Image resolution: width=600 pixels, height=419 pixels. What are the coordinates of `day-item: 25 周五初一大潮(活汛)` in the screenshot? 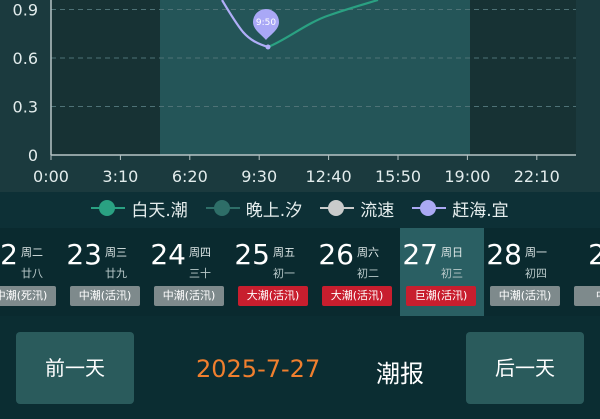 It's located at (274, 272).